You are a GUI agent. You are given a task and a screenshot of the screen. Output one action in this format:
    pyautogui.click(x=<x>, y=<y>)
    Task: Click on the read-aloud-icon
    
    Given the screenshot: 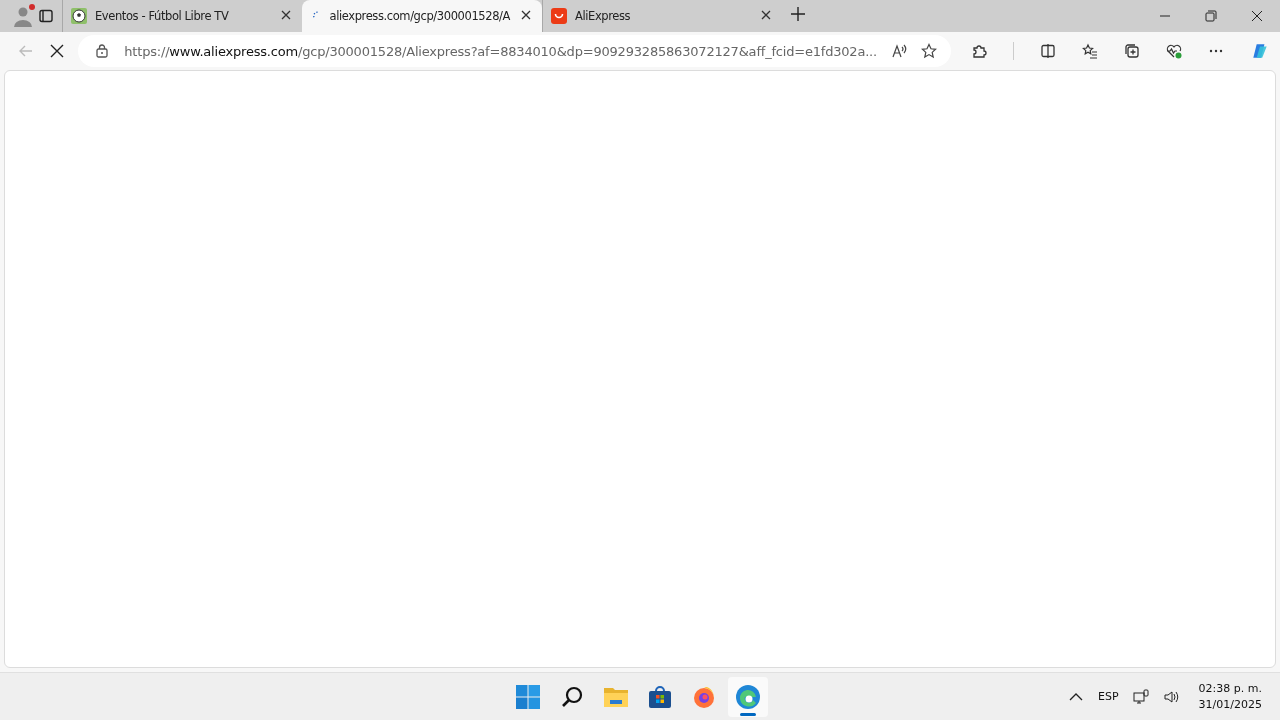 What is the action you would take?
    pyautogui.click(x=899, y=51)
    